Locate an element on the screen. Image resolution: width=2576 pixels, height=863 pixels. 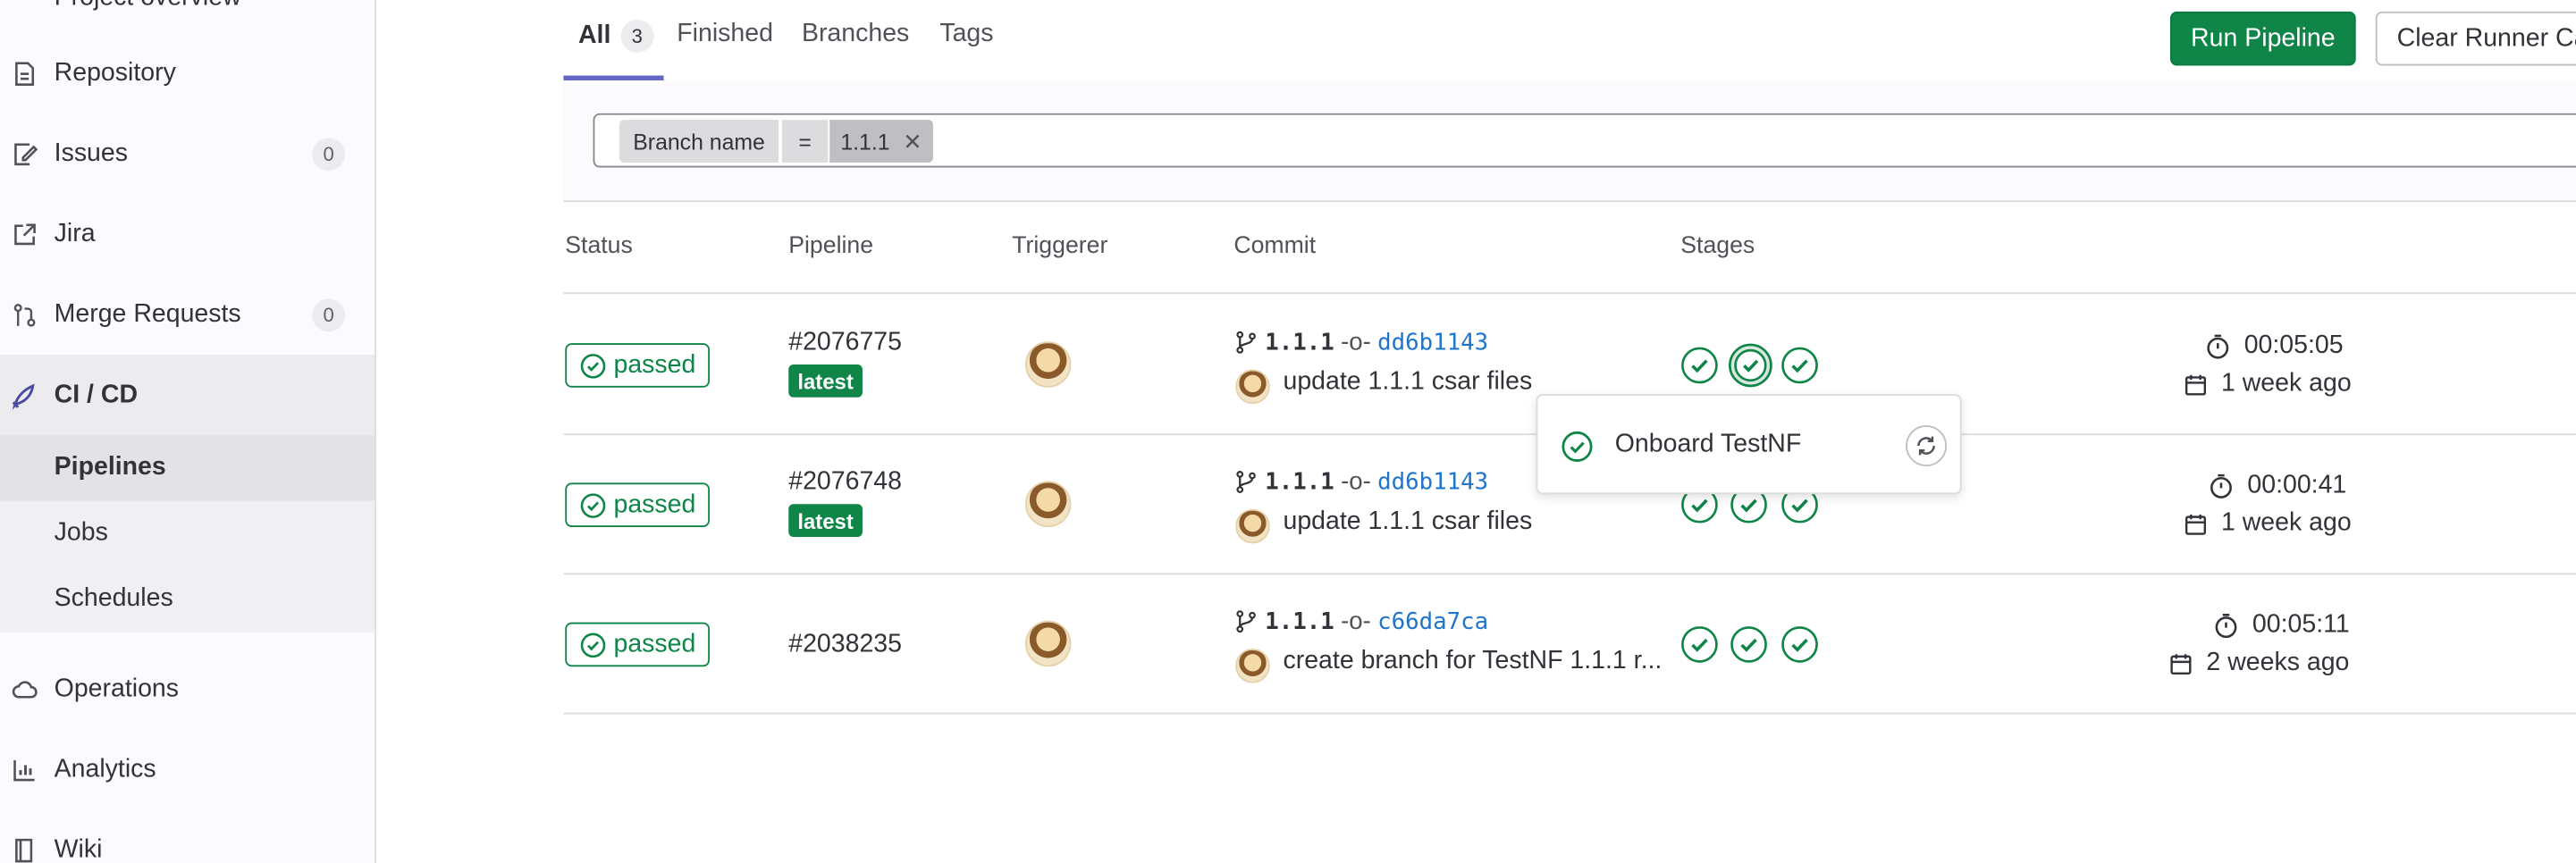
duration-text: 00:05:11 is located at coordinates (2301, 624).